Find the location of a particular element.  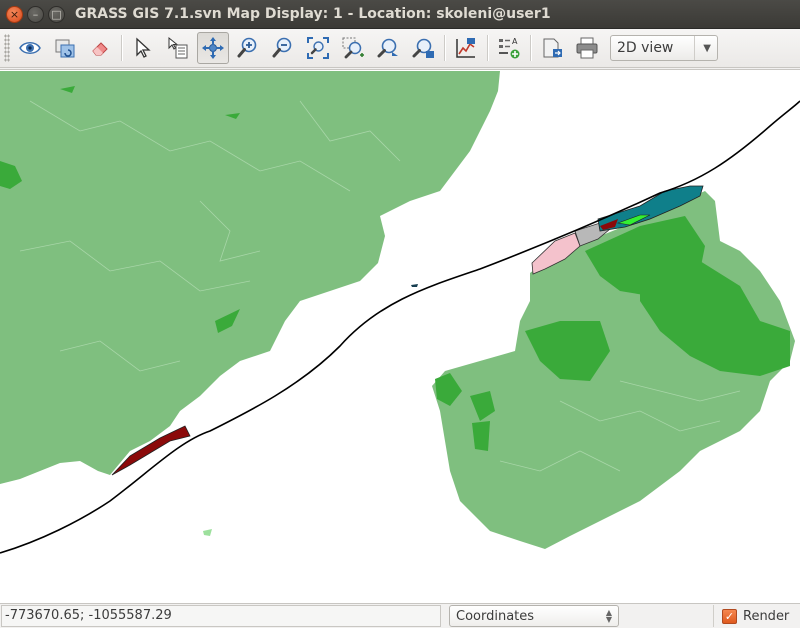

eraser-icon is located at coordinates (100, 49).